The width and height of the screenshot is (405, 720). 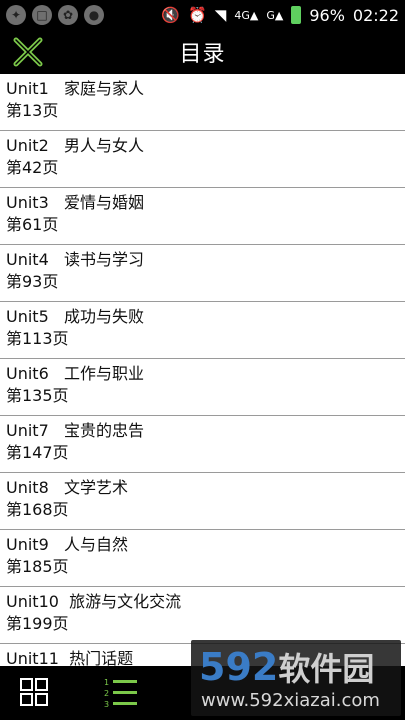 What do you see at coordinates (202, 159) in the screenshot?
I see `toc-item: Unit2 男人与女人 第42页` at bounding box center [202, 159].